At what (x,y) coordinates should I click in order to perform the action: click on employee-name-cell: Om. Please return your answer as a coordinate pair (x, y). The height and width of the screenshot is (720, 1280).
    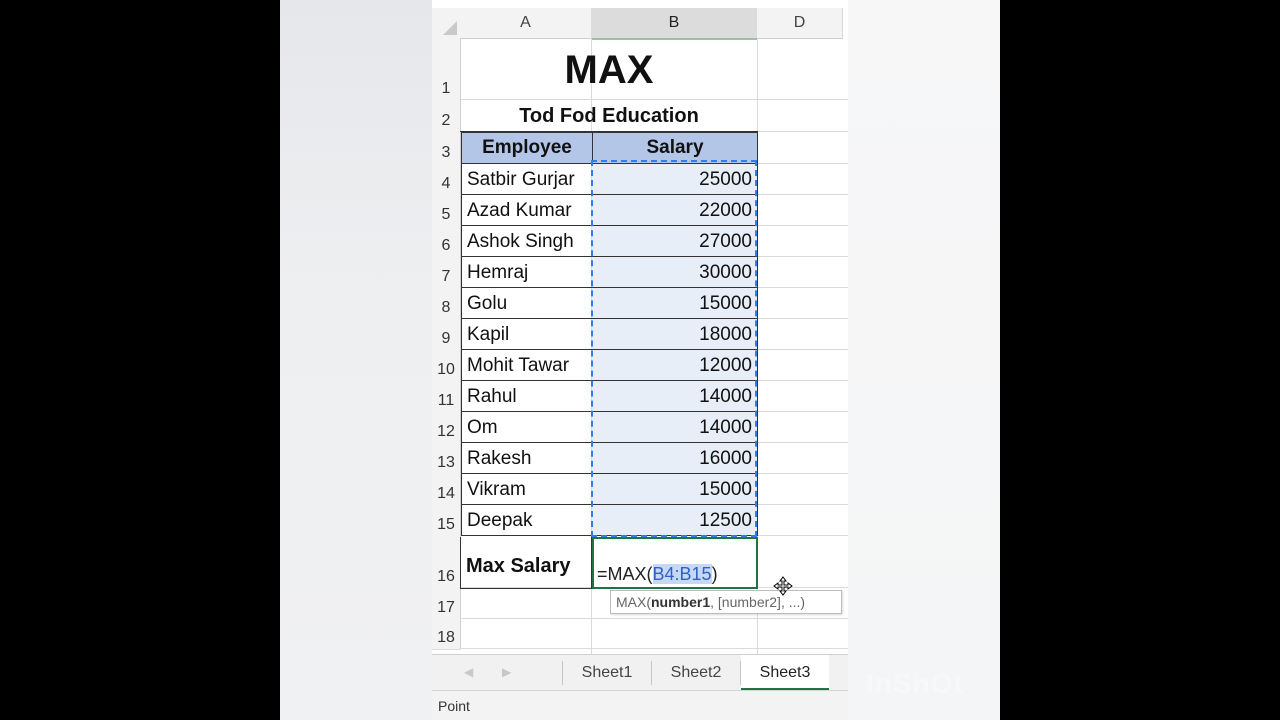
    Looking at the image, I should click on (527, 427).